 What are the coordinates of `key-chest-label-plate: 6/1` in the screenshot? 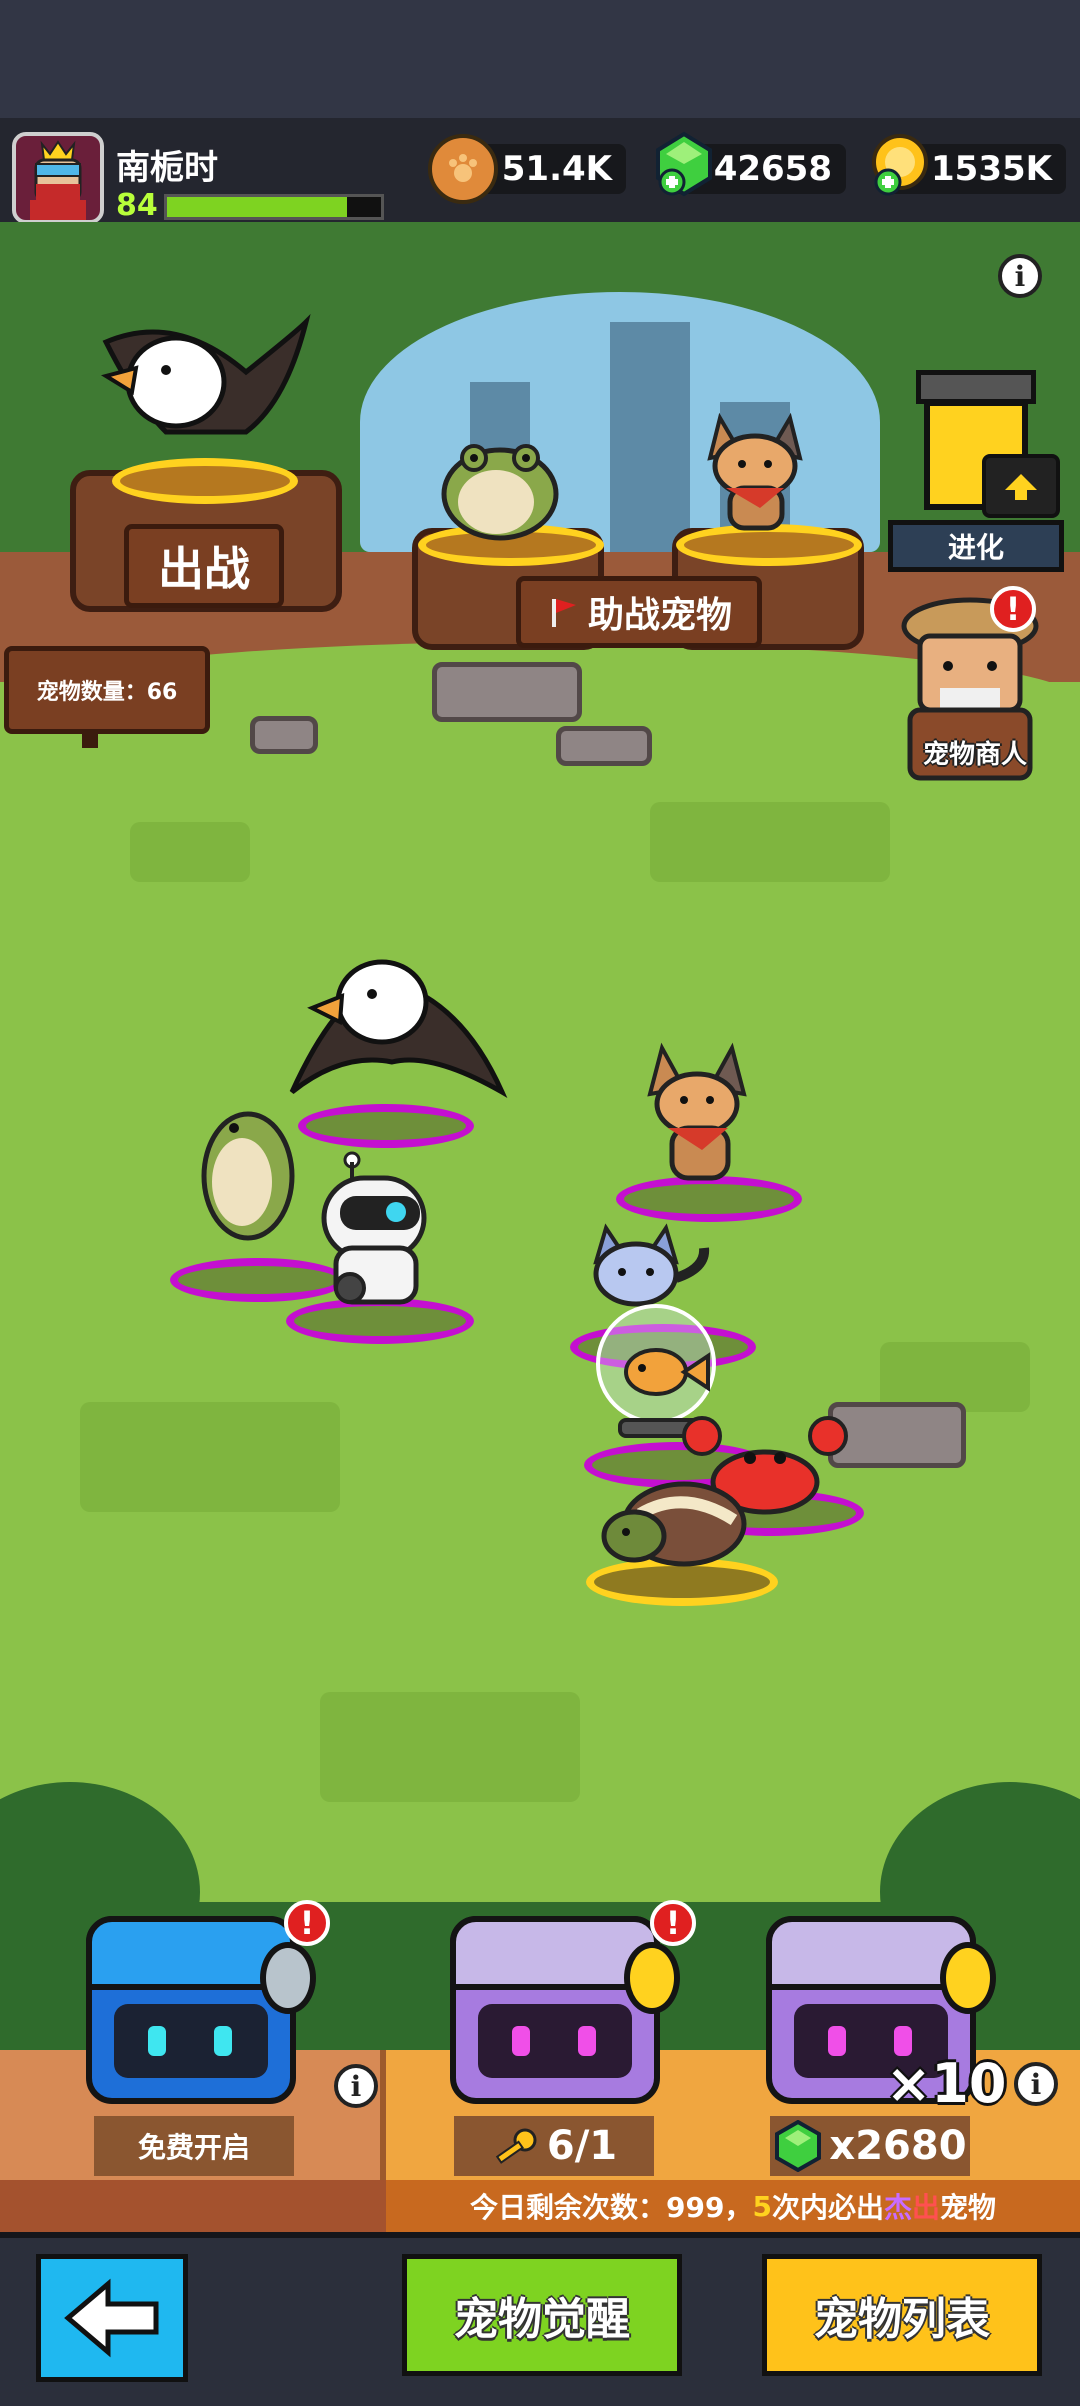 It's located at (554, 2146).